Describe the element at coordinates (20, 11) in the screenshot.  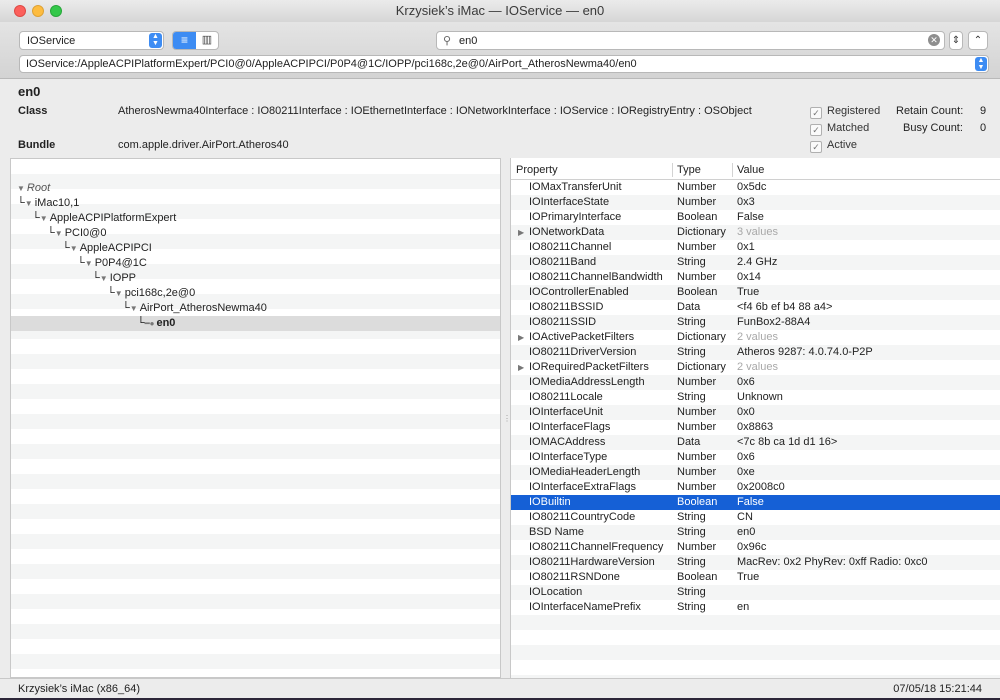
I see `close-window-button` at that location.